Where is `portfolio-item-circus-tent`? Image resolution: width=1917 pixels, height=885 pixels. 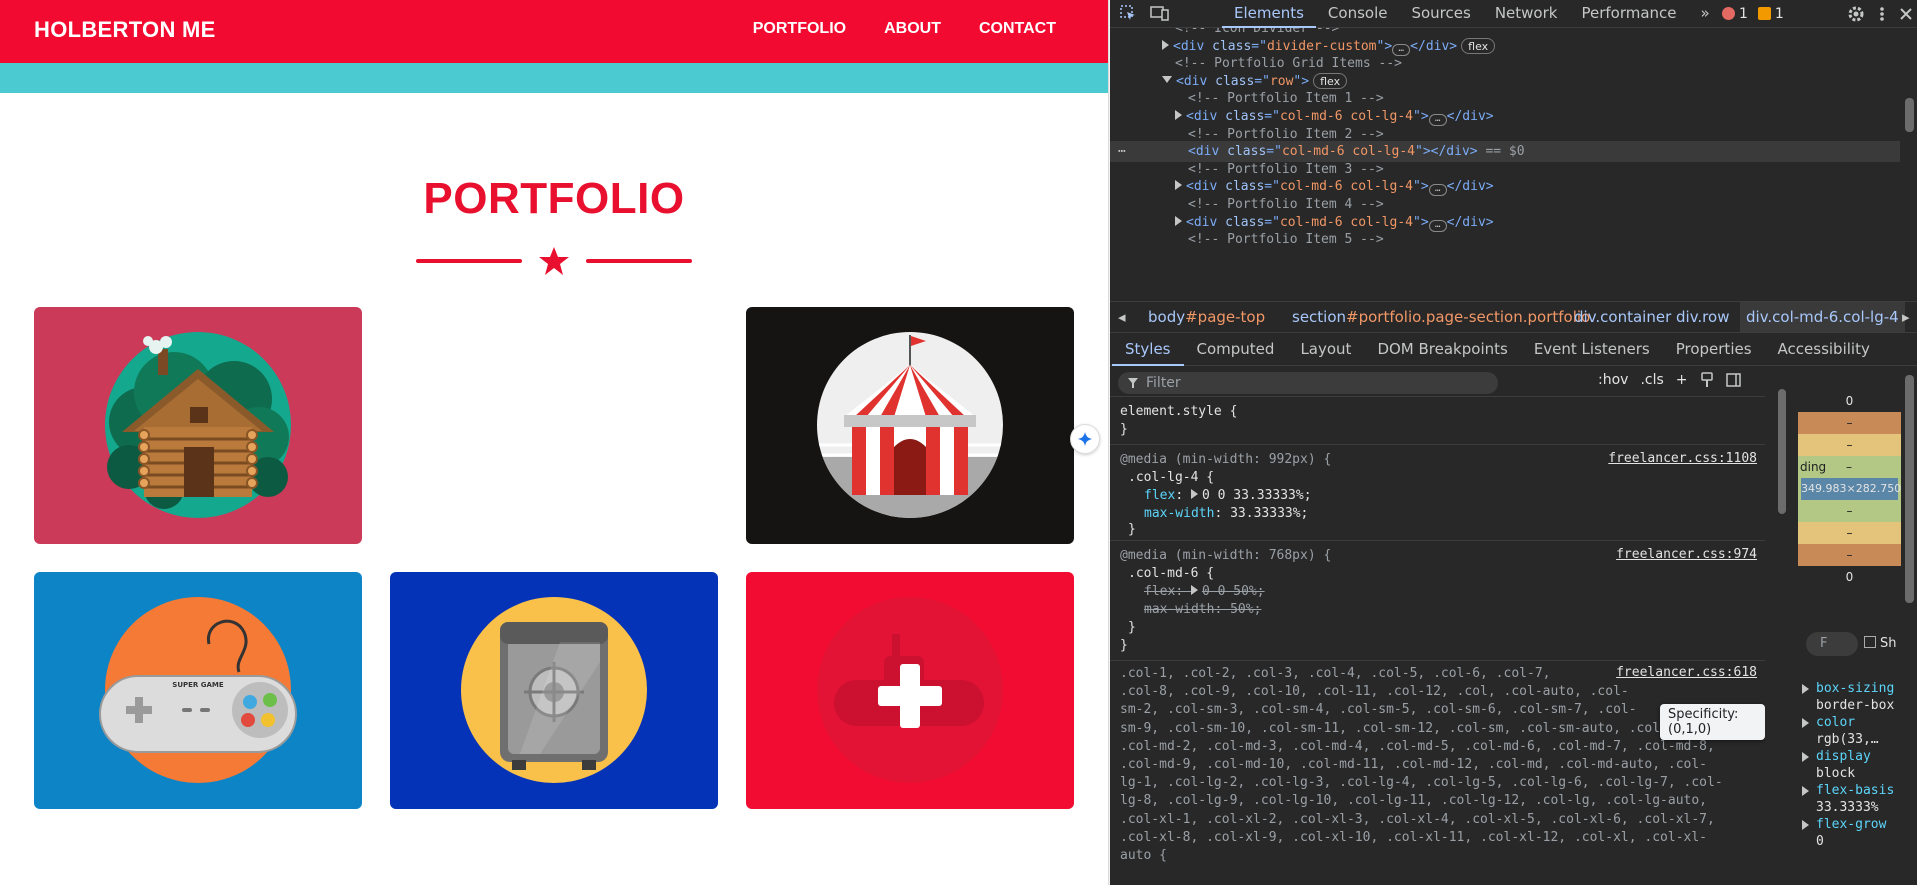
portfolio-item-circus-tent is located at coordinates (910, 425).